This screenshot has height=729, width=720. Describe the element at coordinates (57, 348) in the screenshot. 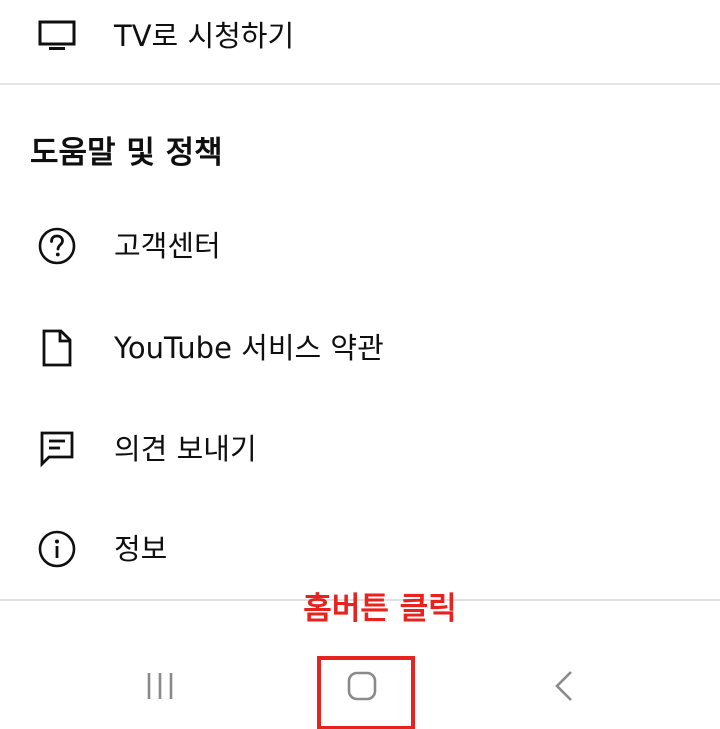

I see `document-icon` at that location.